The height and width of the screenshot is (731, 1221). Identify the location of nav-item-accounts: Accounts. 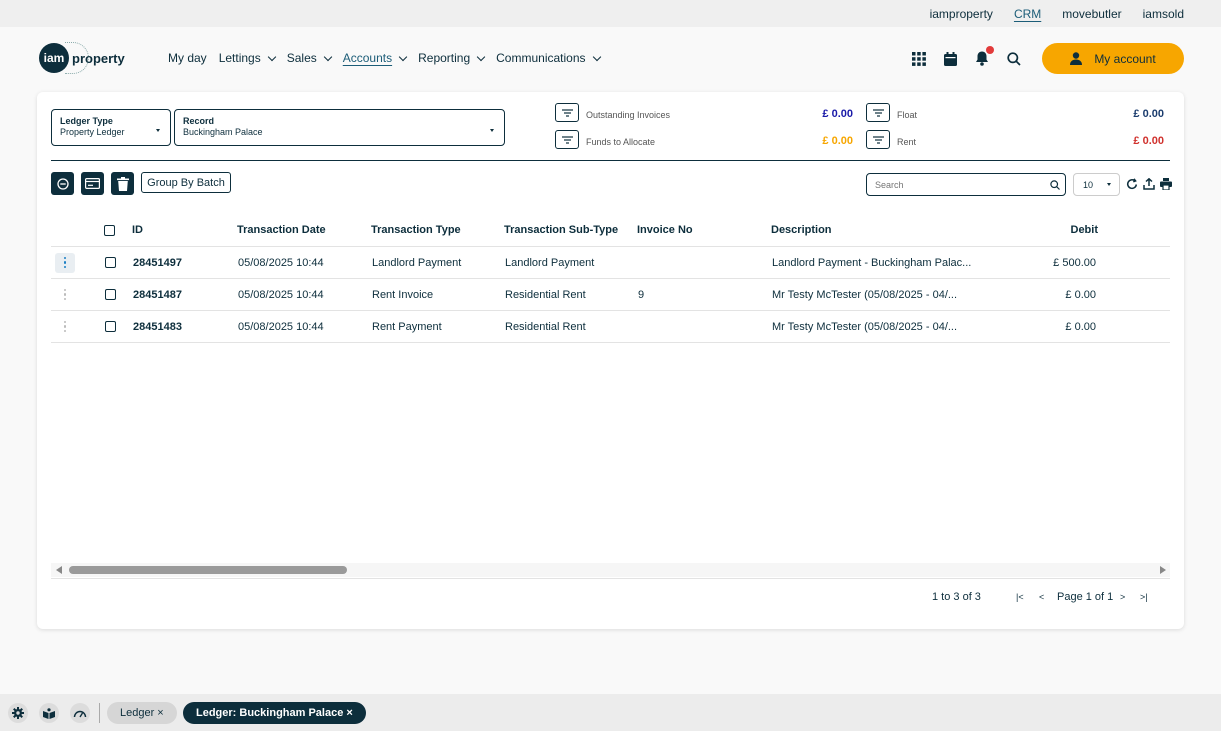
(375, 58).